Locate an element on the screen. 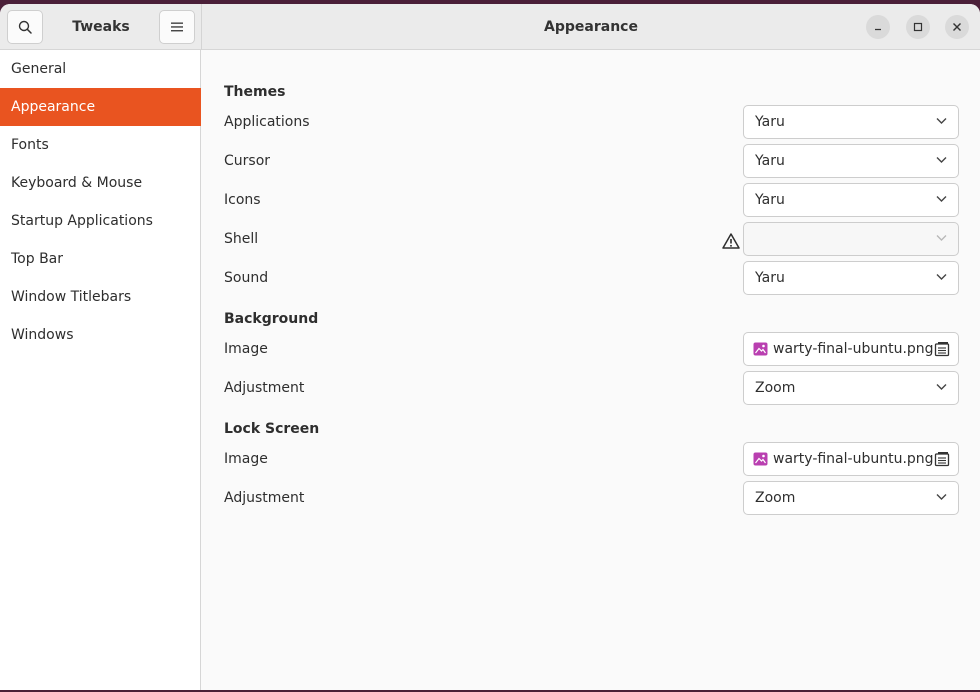 This screenshot has height=692, width=980. minimize-button is located at coordinates (878, 27).